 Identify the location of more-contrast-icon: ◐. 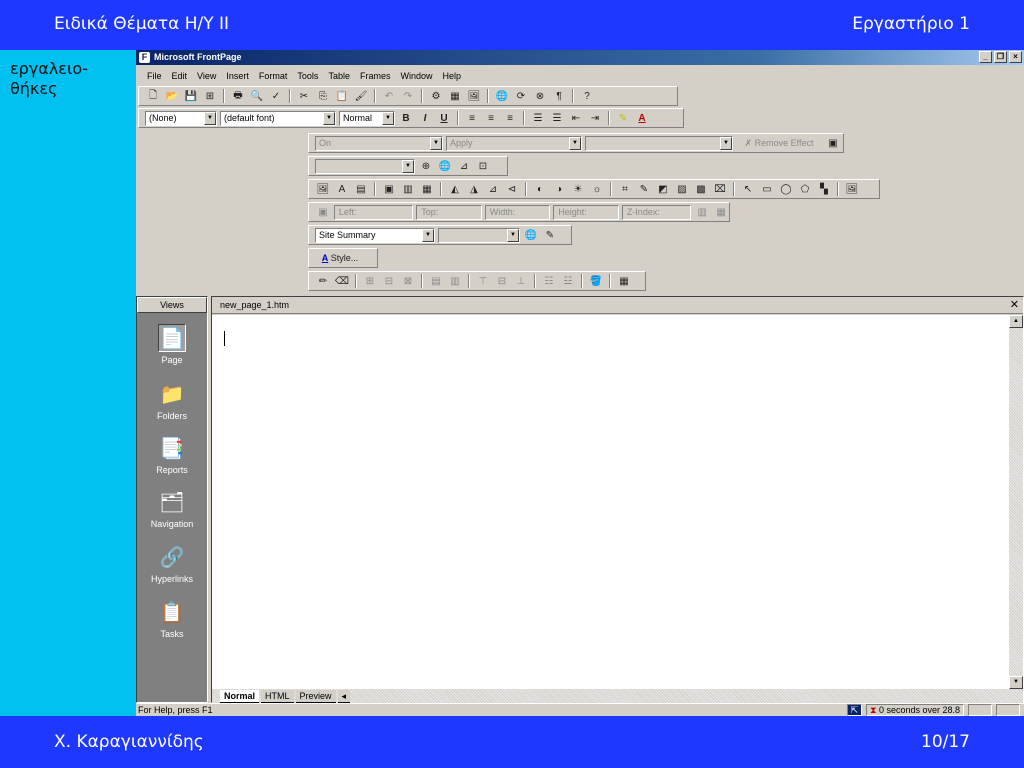
(540, 189).